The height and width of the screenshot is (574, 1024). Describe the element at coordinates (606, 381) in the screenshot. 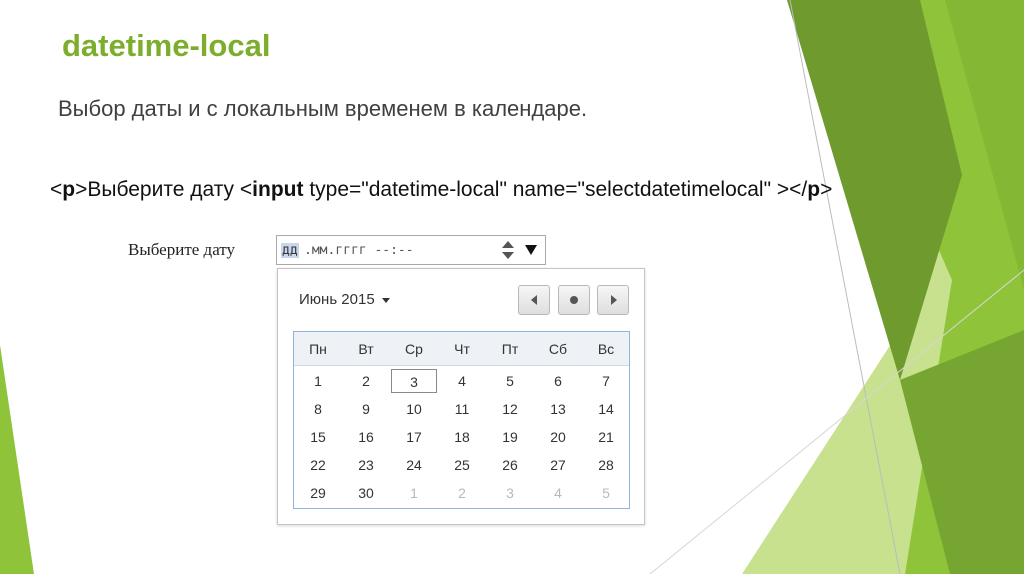

I see `calendar-day: 7` at that location.